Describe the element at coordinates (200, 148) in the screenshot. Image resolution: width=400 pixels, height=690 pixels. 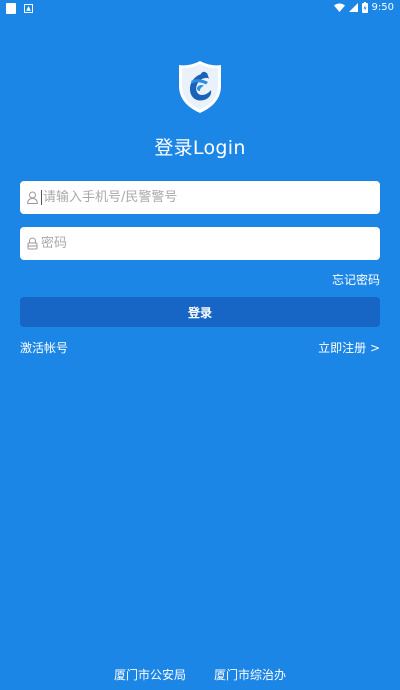
I see `page-title: 登录Login` at that location.